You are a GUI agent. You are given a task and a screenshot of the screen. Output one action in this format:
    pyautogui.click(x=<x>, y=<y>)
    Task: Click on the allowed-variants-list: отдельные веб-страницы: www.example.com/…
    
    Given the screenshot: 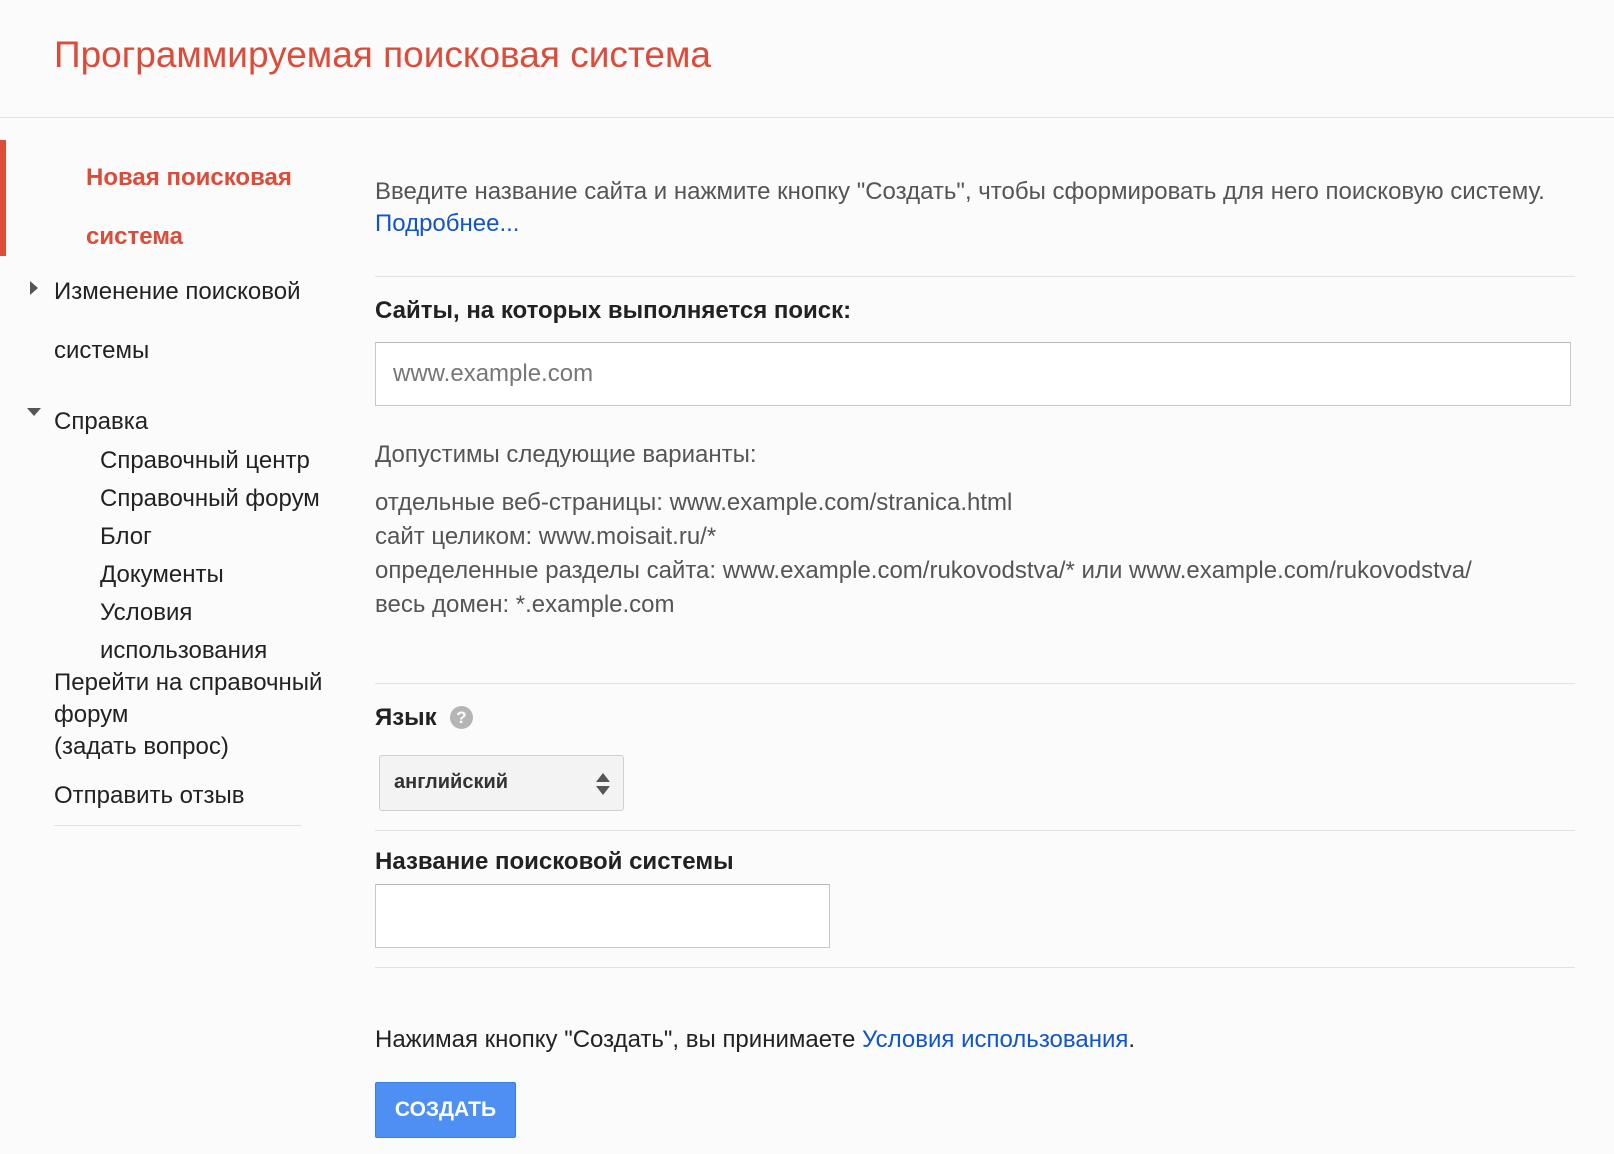 What is the action you would take?
    pyautogui.click(x=923, y=554)
    